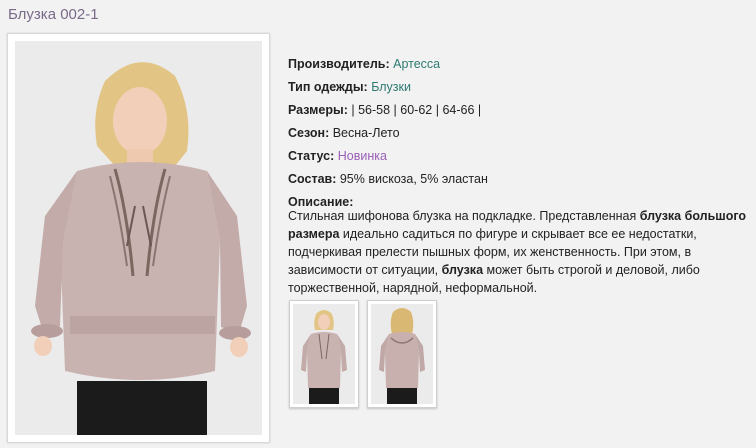 This screenshot has height=448, width=756. I want to click on spec-manufacturer: Производитель: Артесса, so click(519, 64).